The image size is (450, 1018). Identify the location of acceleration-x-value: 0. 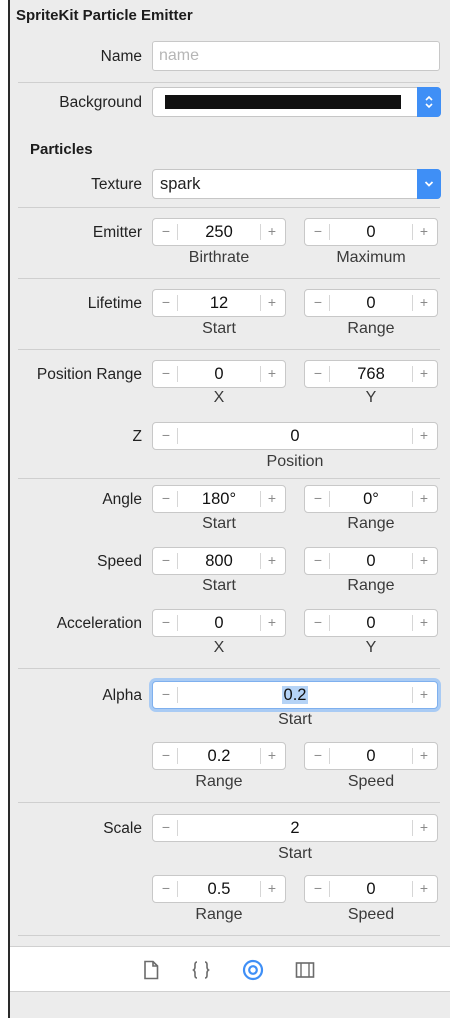
(219, 623).